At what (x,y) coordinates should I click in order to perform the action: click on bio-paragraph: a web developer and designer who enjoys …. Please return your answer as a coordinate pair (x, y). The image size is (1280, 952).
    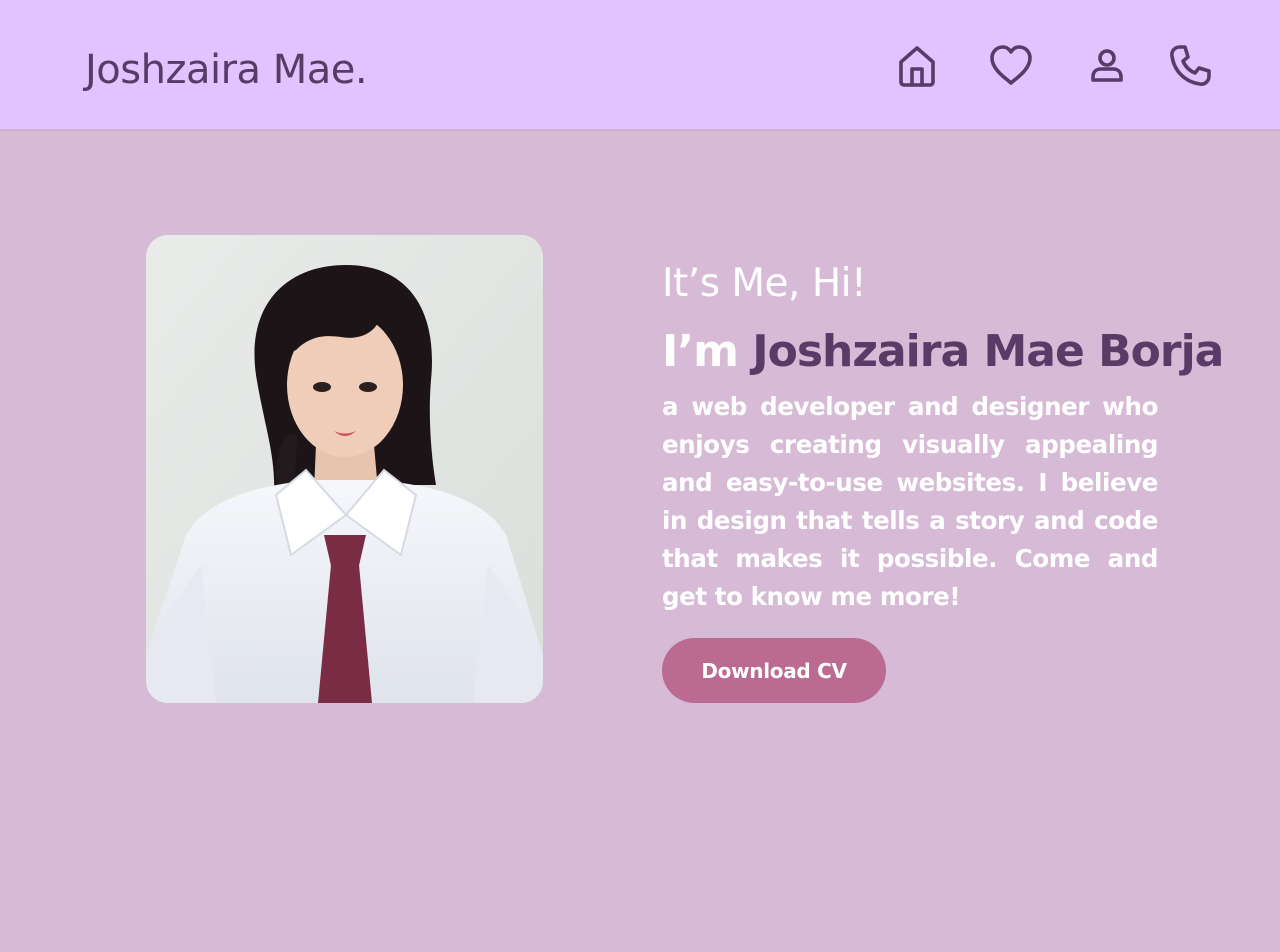
    Looking at the image, I should click on (910, 501).